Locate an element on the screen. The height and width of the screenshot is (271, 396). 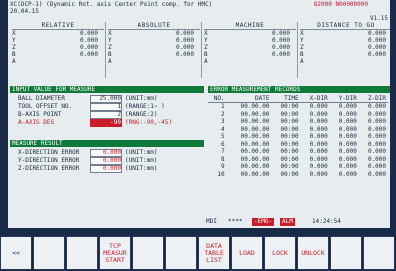
status-stars: **** is located at coordinates (235, 221).